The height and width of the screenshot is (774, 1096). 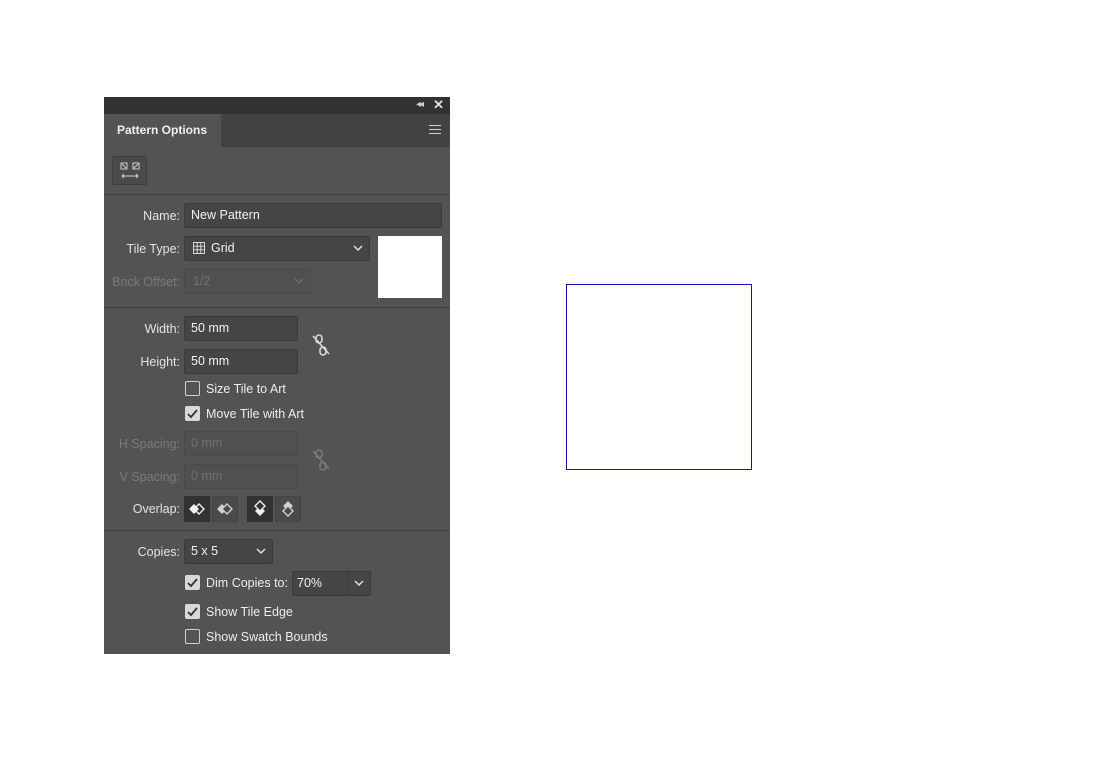 What do you see at coordinates (241, 443) in the screenshot?
I see `h-spacing-input: 0 mm` at bounding box center [241, 443].